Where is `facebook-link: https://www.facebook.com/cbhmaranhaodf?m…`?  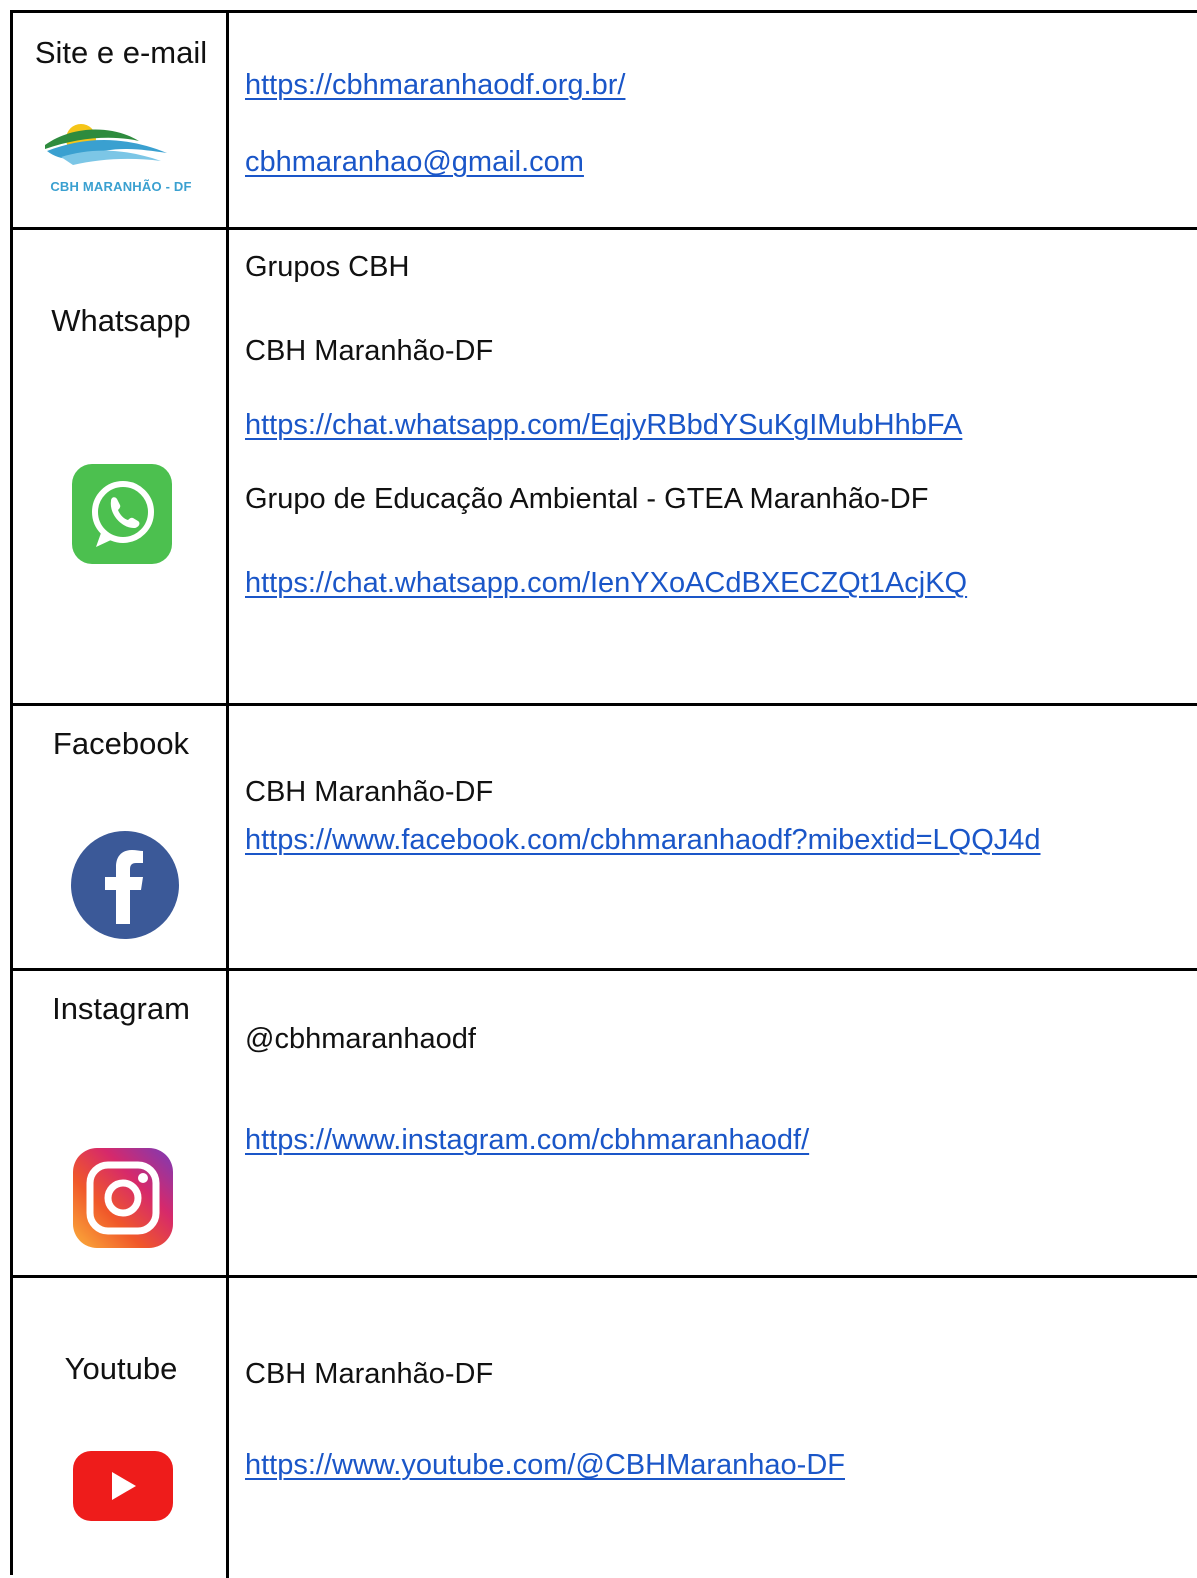
facebook-link: https://www.facebook.com/cbhmaranhaodf?m… is located at coordinates (643, 840).